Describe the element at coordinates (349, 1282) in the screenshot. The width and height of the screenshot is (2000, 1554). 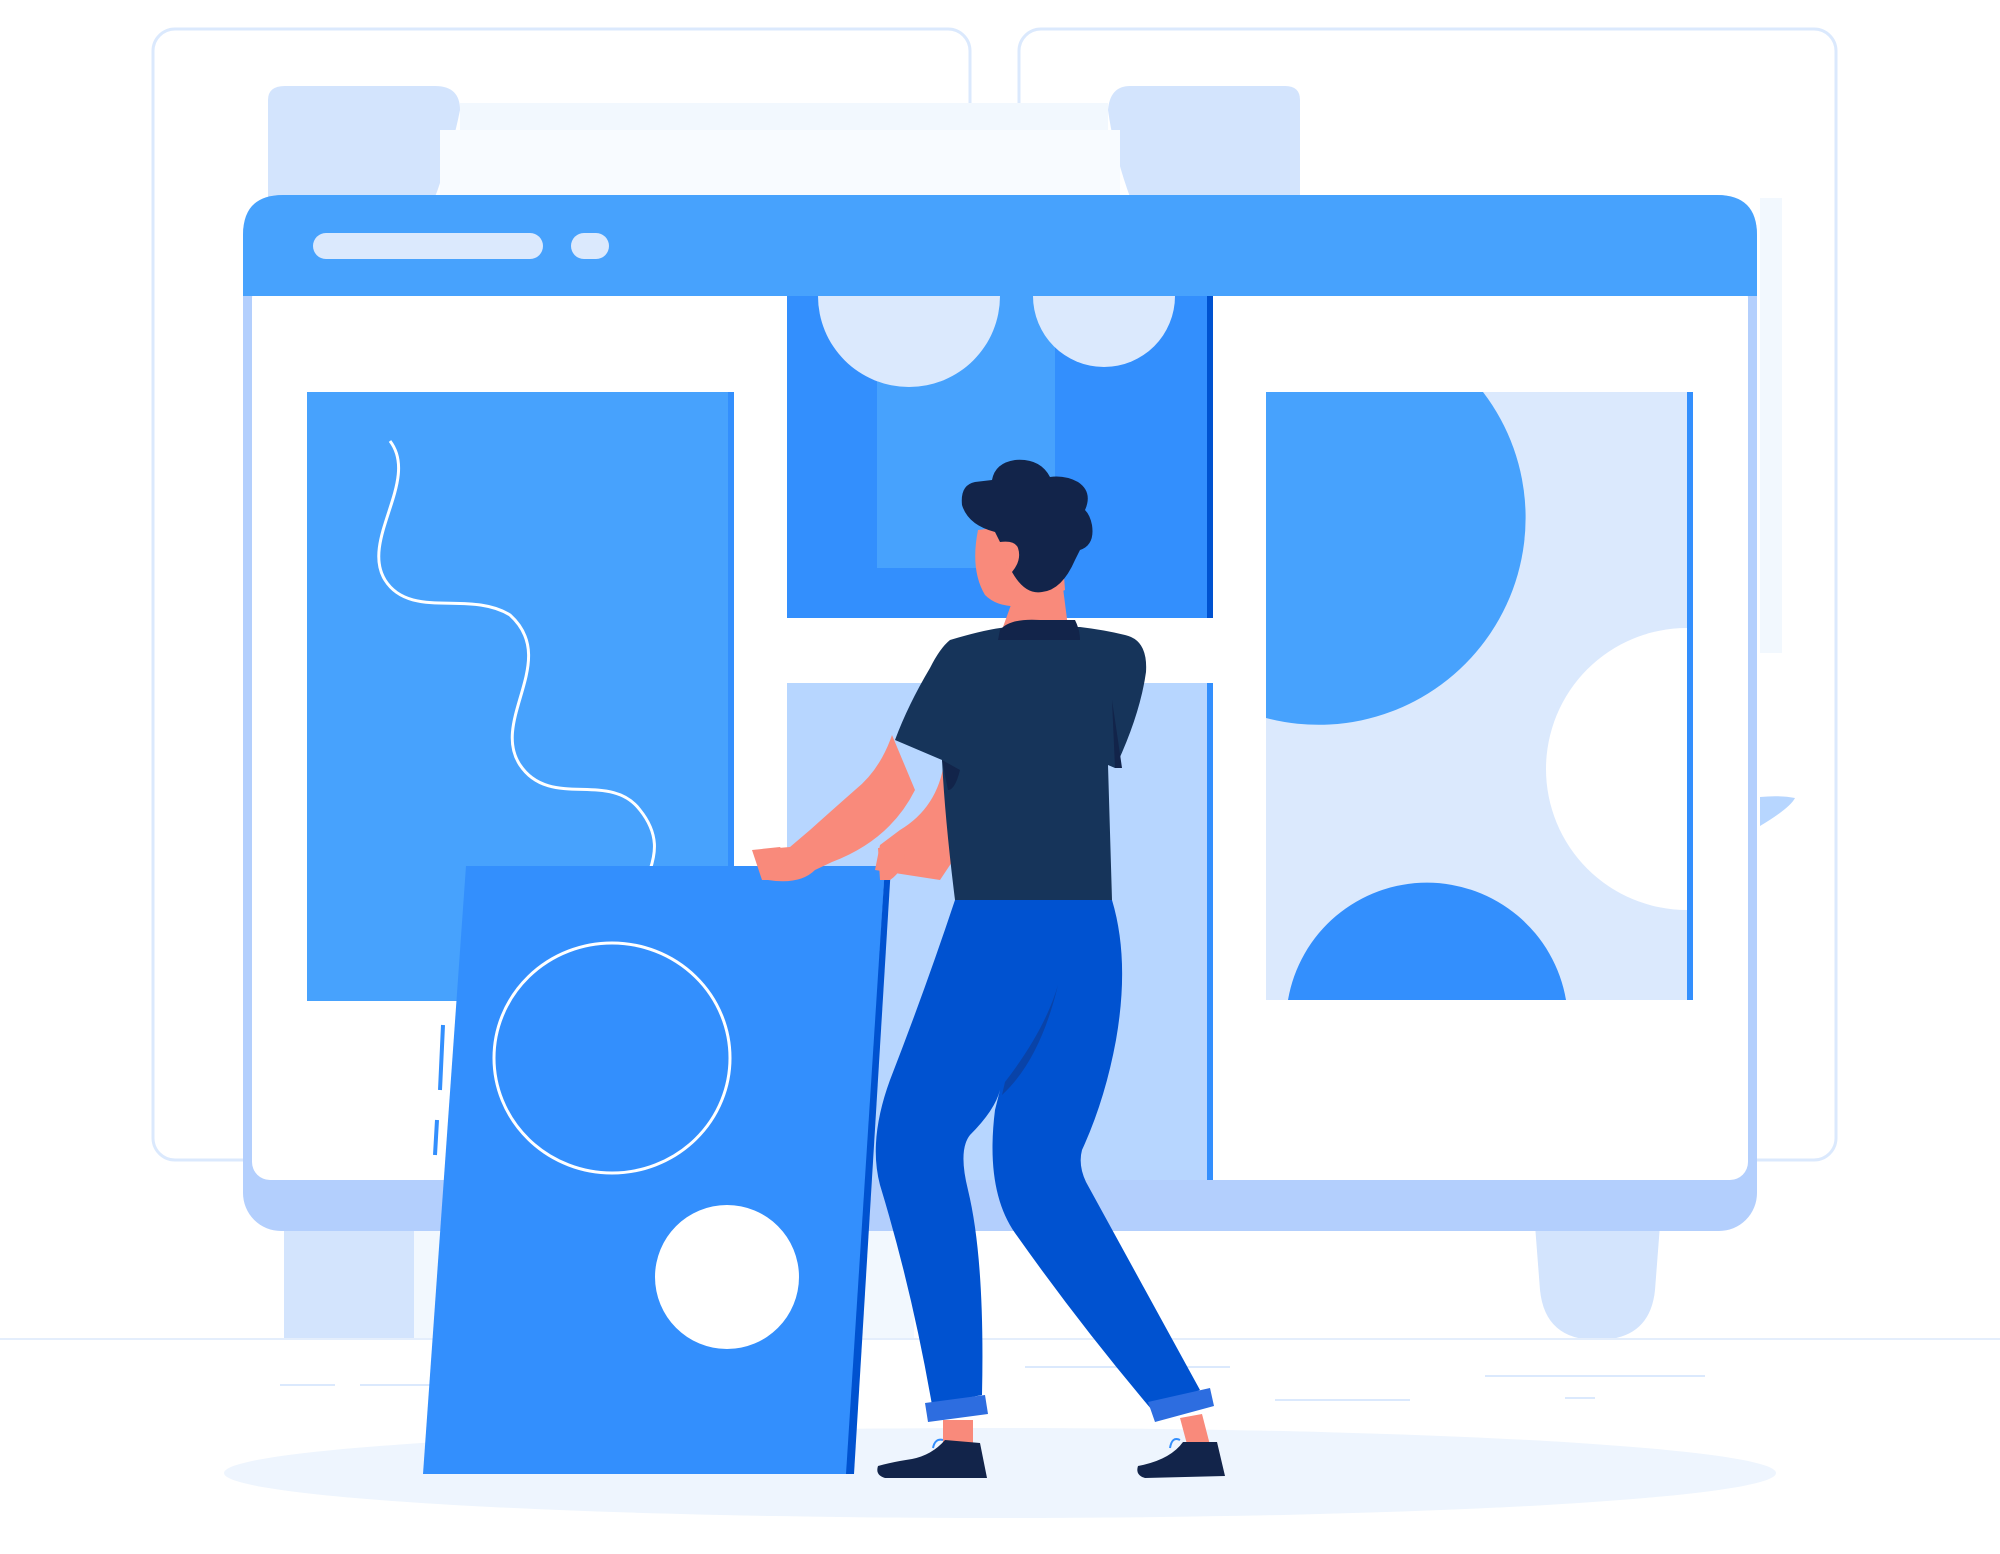
I see `back-leg-left` at that location.